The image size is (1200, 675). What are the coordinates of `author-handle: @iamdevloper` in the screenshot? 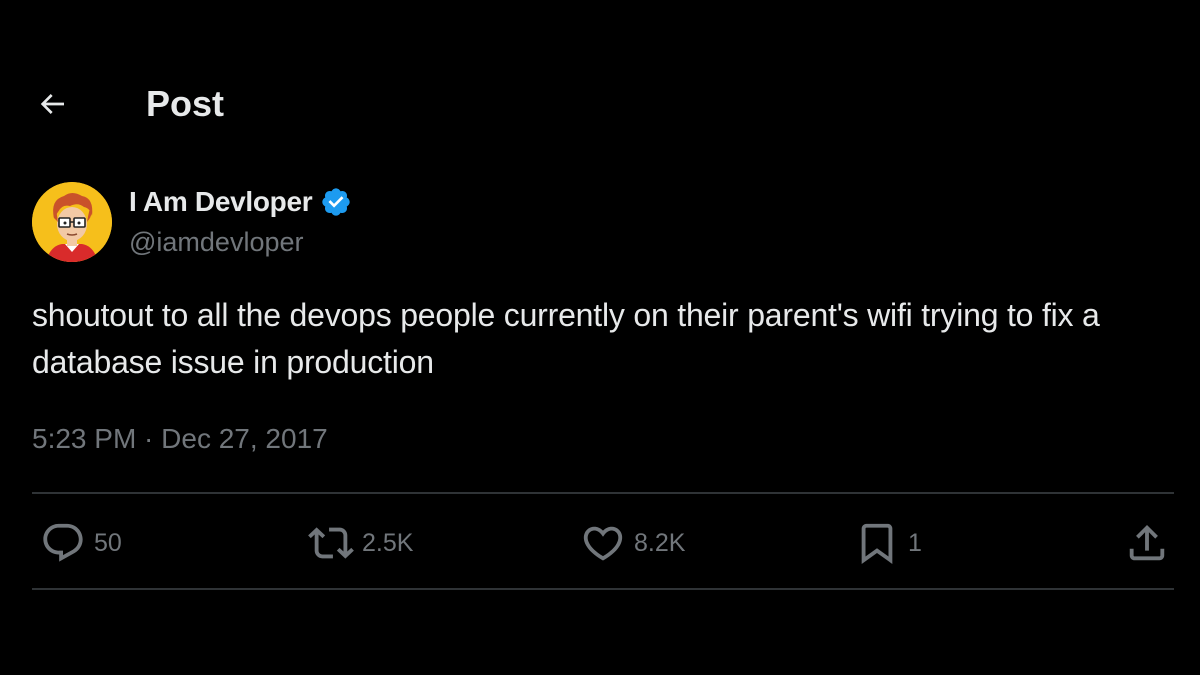 It's located at (216, 242).